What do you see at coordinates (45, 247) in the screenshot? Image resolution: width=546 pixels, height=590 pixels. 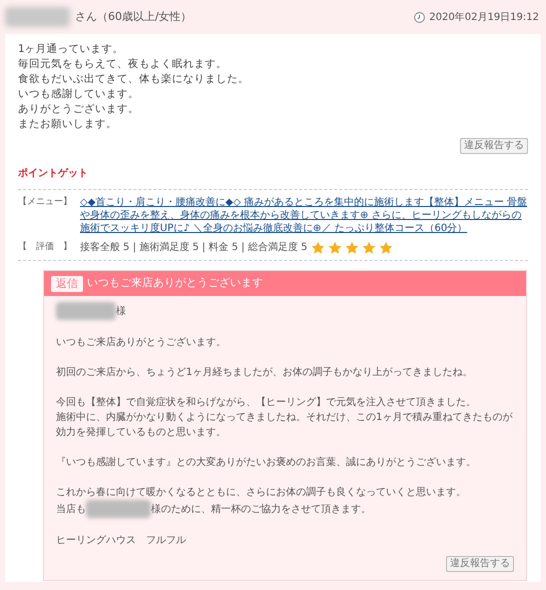 I see `rating-label: 【 評価 】` at bounding box center [45, 247].